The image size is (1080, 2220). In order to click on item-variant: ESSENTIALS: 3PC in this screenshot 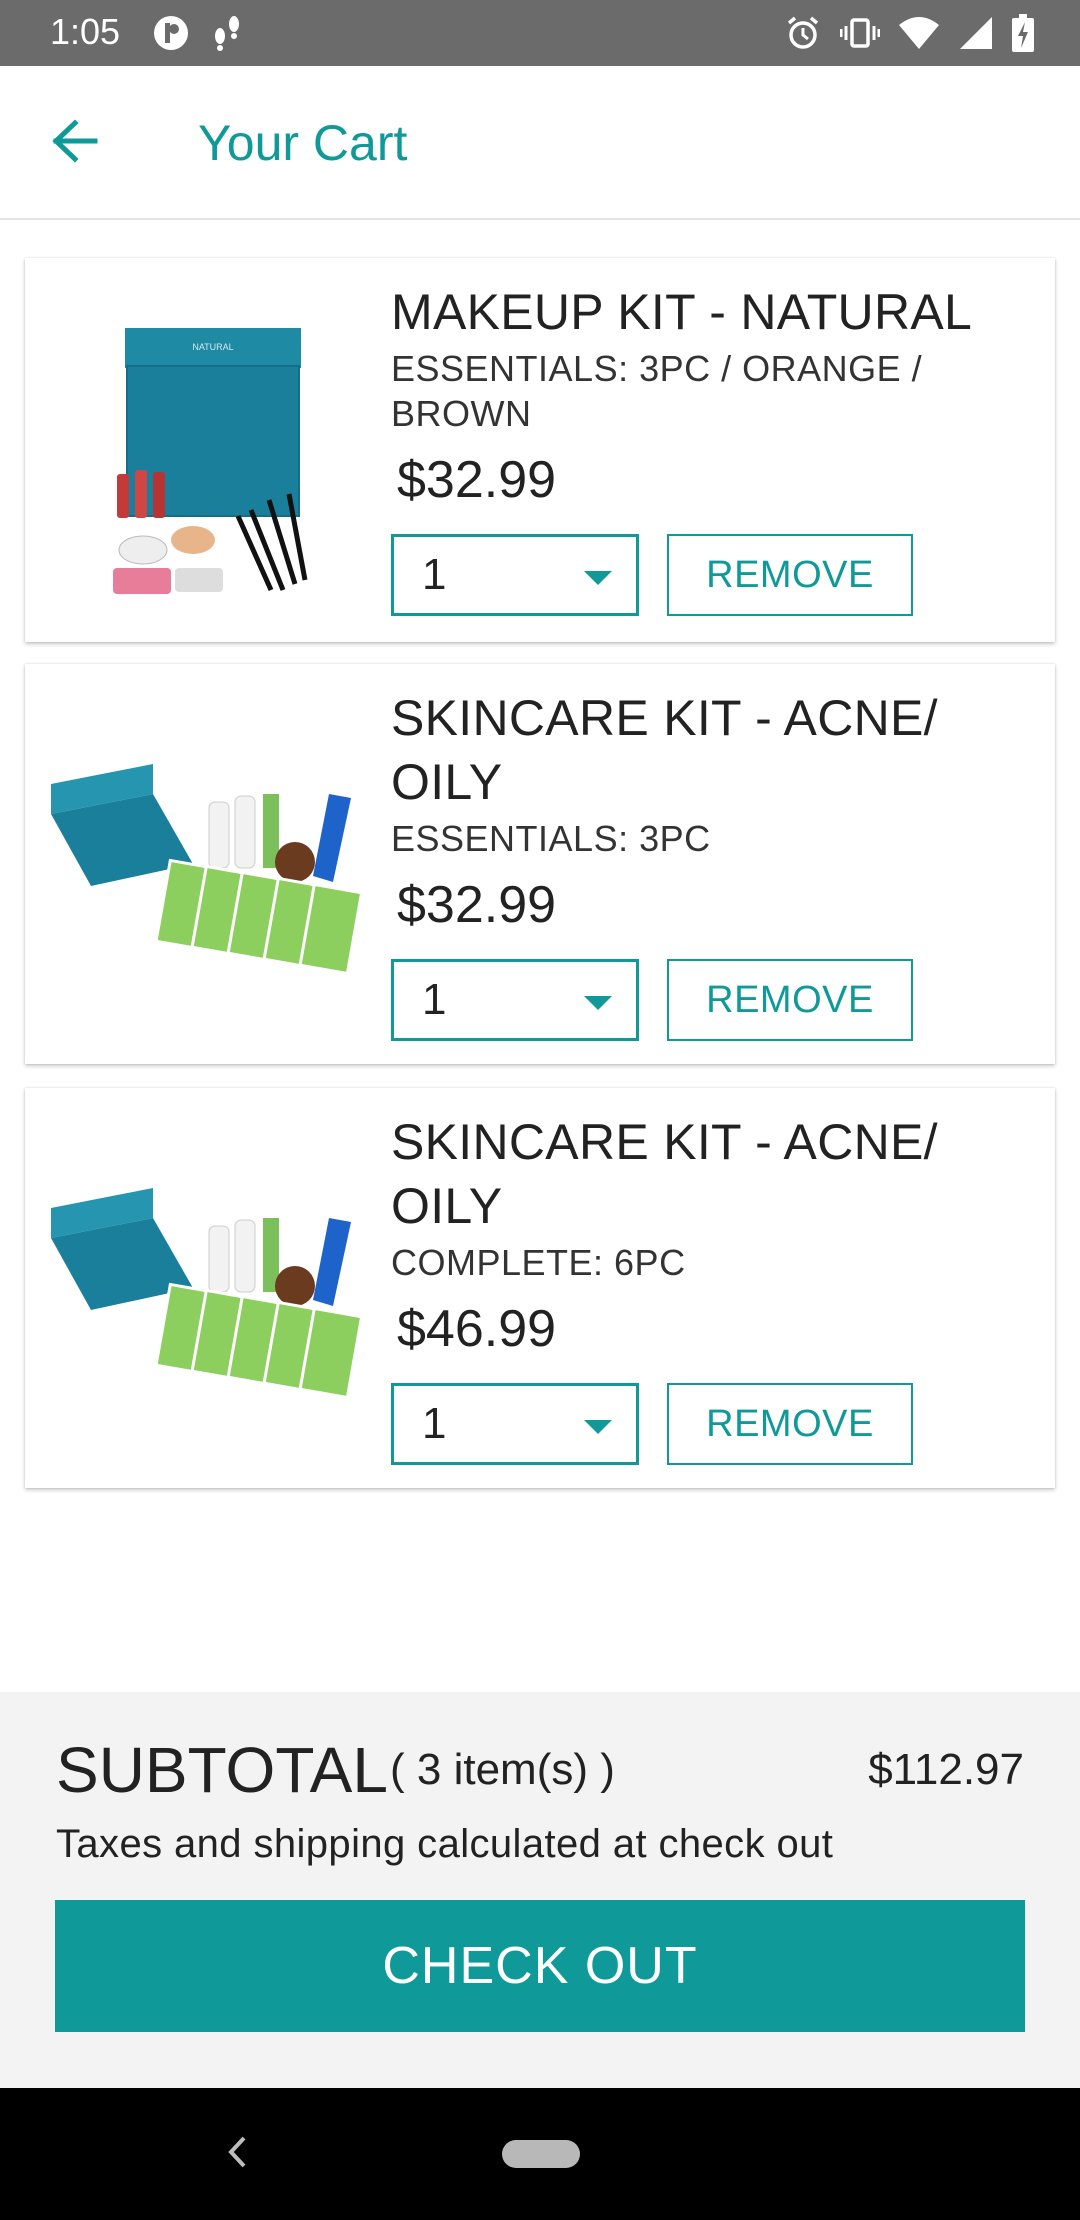, I will do `click(551, 838)`.